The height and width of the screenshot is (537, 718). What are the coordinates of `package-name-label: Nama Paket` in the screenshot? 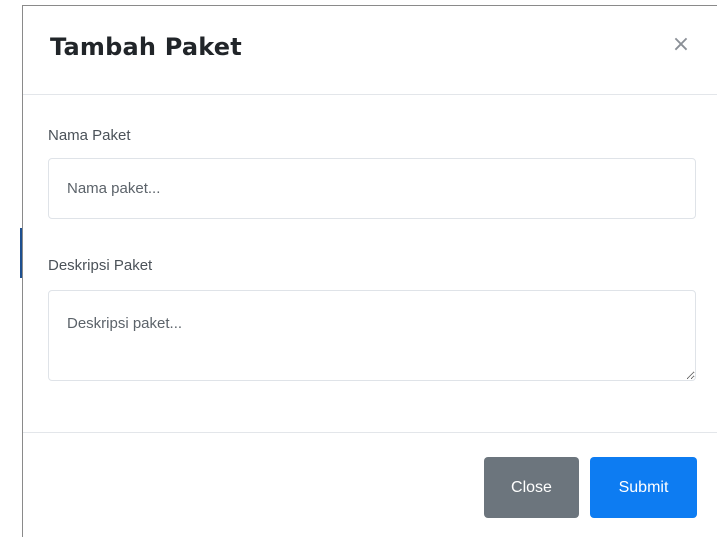 It's located at (89, 135).